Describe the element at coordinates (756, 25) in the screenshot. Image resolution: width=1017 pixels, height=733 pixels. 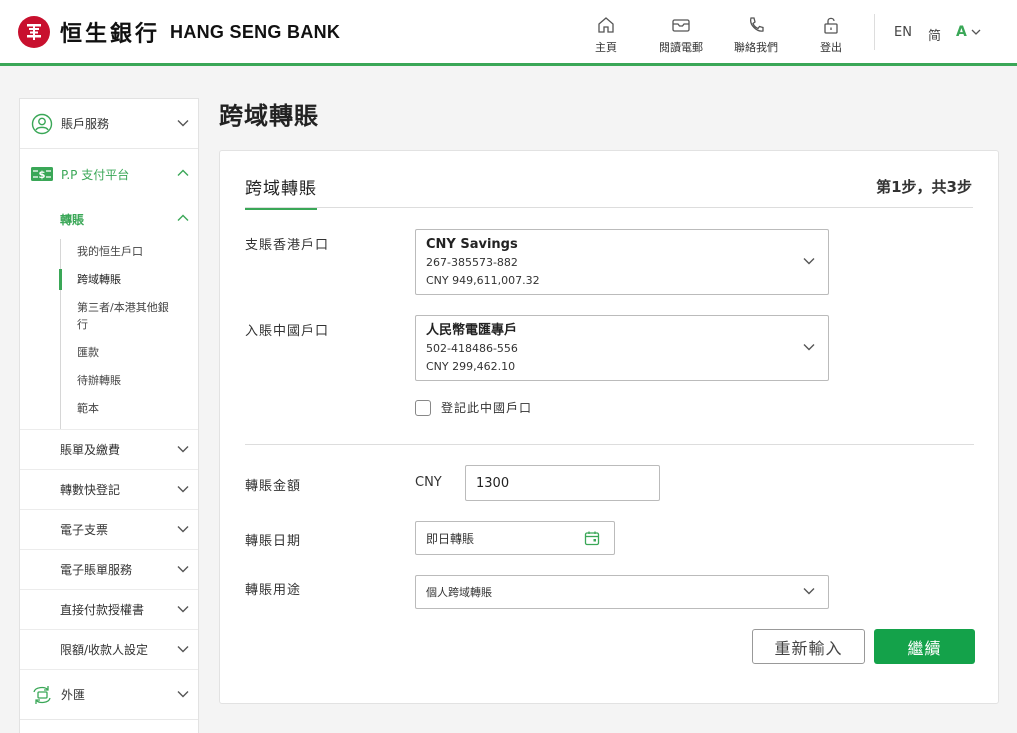
I see `phone-icon` at that location.